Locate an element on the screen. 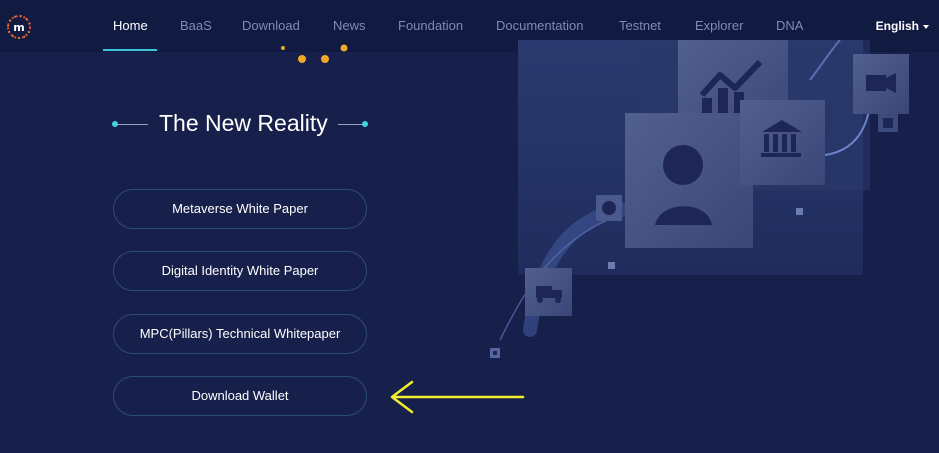  download-wallet-button: Download Wallet is located at coordinates (240, 396).